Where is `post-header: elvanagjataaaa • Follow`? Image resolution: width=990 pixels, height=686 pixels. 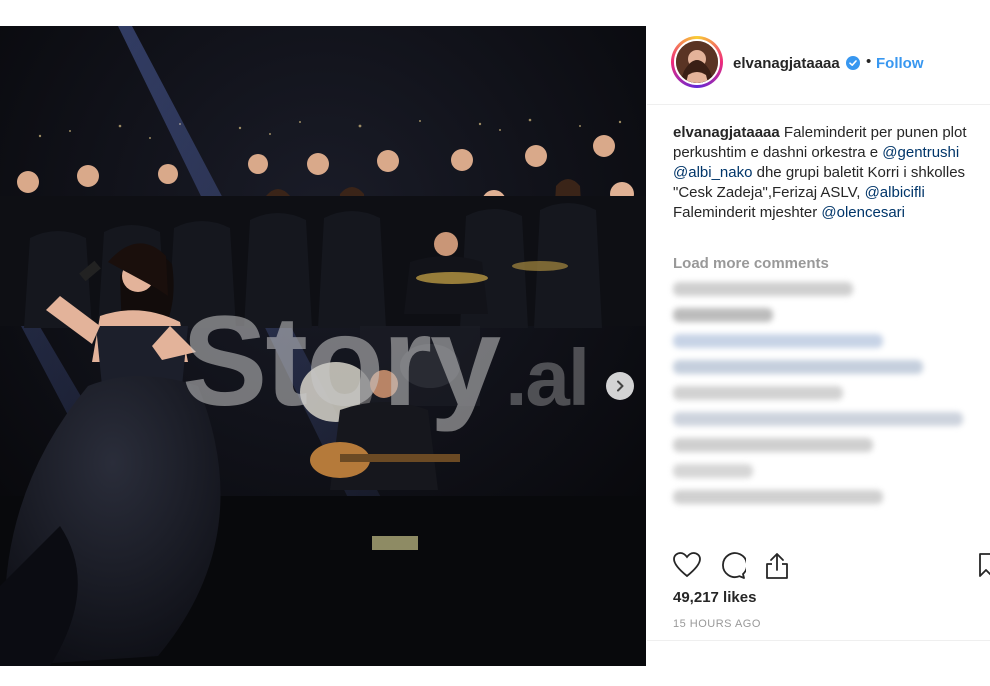
post-header: elvanagjataaaa • Follow is located at coordinates (818, 65).